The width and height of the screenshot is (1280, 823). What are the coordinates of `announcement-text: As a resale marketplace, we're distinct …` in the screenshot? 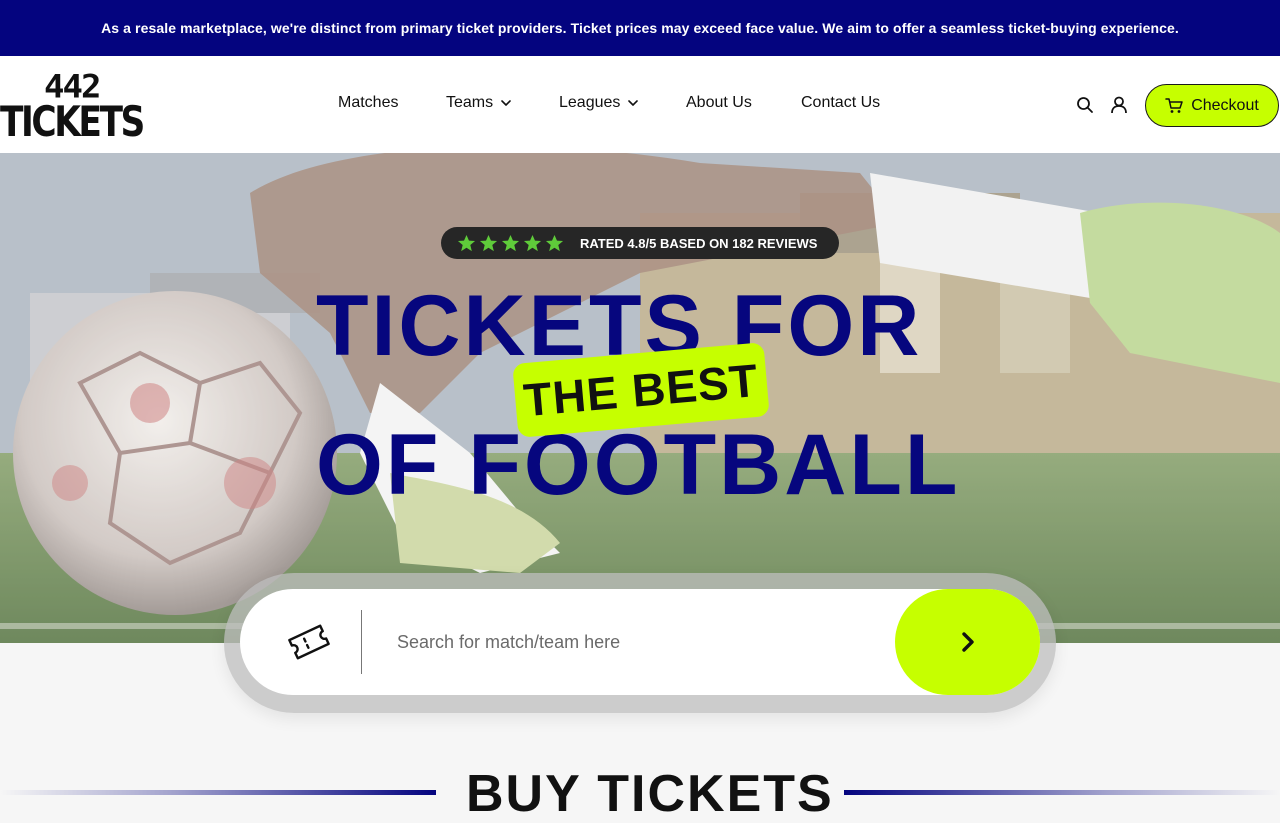 It's located at (640, 28).